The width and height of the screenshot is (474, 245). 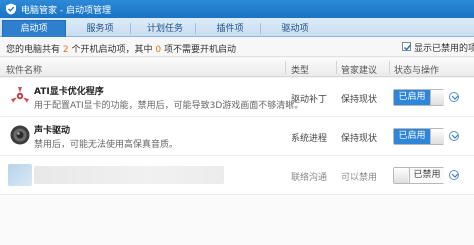 I want to click on summary-middle: 个开机启动项，其中, so click(x=112, y=50).